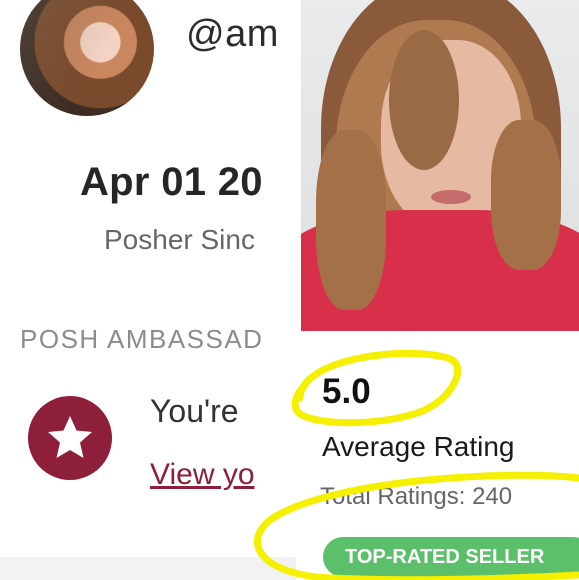 The image size is (579, 580). Describe the element at coordinates (179, 239) in the screenshot. I see `posher-since-label: Posher Sinc` at that location.